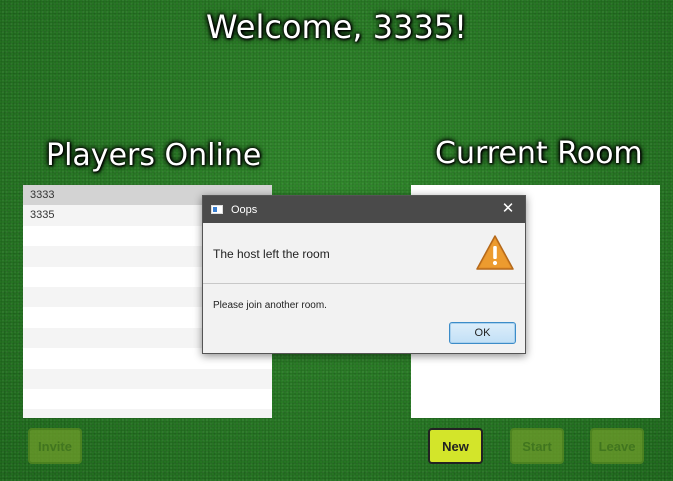 Image resolution: width=673 pixels, height=481 pixels. I want to click on dialog-title: Oops, so click(244, 209).